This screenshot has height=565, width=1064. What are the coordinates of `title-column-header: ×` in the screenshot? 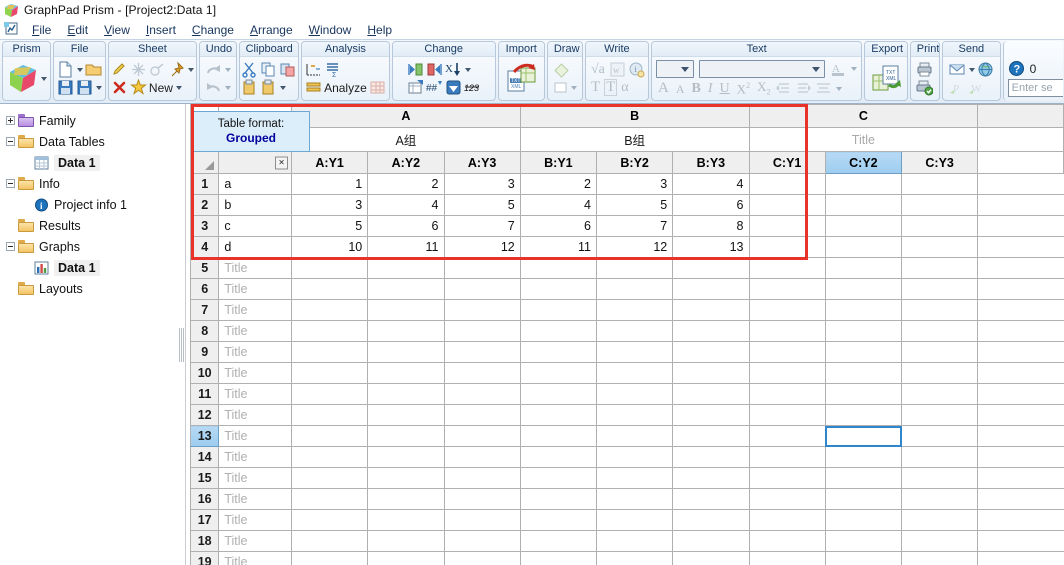 It's located at (255, 162).